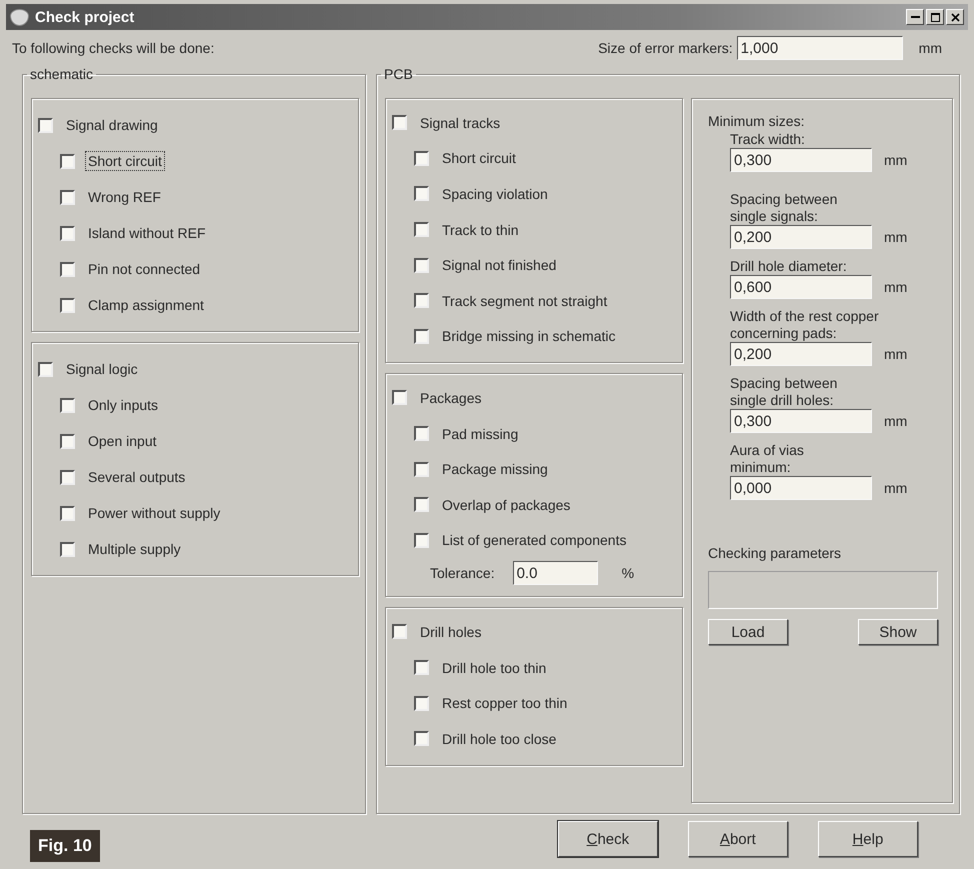 This screenshot has width=974, height=869. What do you see at coordinates (534, 540) in the screenshot?
I see `checkbox-label: List of generated components` at bounding box center [534, 540].